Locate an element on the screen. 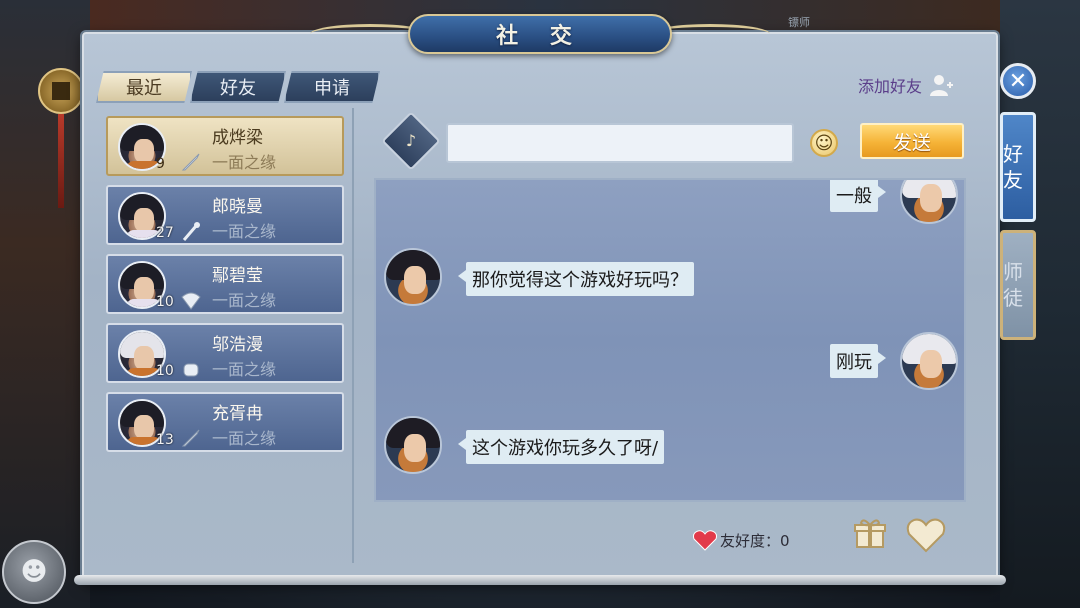 The image size is (1080, 608). chat-message: 这个游戏你玩多久了呀/ is located at coordinates (561, 447).